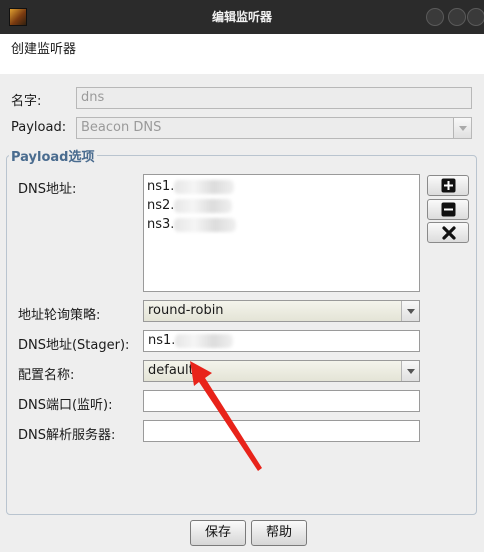 Image resolution: width=484 pixels, height=552 pixels. What do you see at coordinates (59, 315) in the screenshot?
I see `rotation-label: 地址轮询策略:` at bounding box center [59, 315].